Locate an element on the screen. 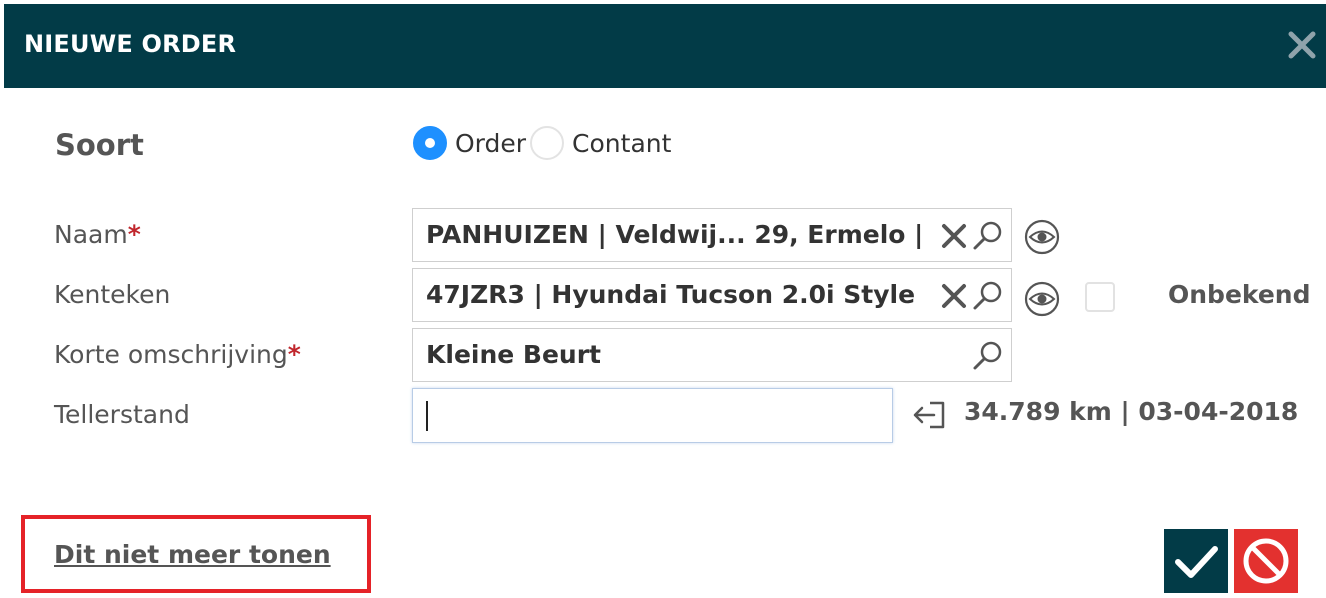  korte-omschrijving-value: Kleine Beurt is located at coordinates (677, 354).